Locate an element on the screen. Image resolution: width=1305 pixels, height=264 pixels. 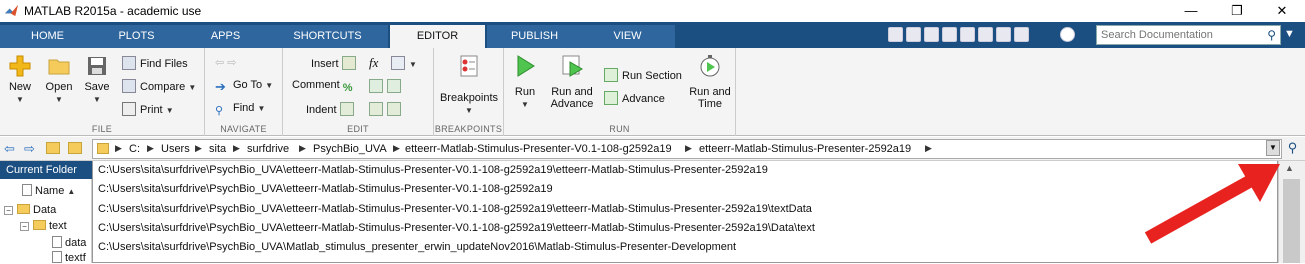
insert-function-button: ▼ is located at coordinates (404, 63).